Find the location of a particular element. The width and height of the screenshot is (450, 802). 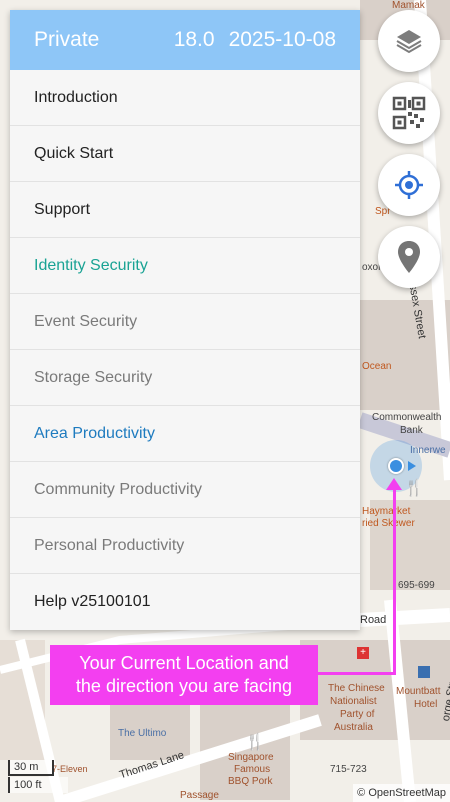

drawer-header: Private 18.0 2025-10-08 is located at coordinates (185, 40).